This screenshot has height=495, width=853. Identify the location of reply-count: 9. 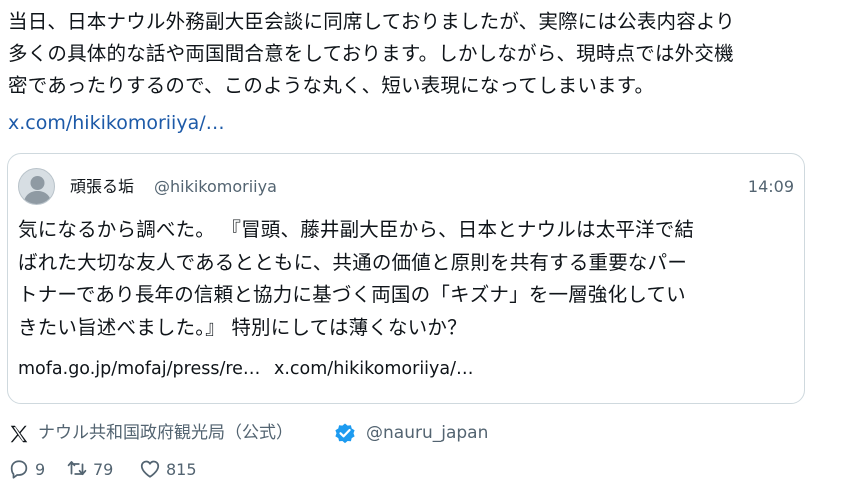
(40, 469).